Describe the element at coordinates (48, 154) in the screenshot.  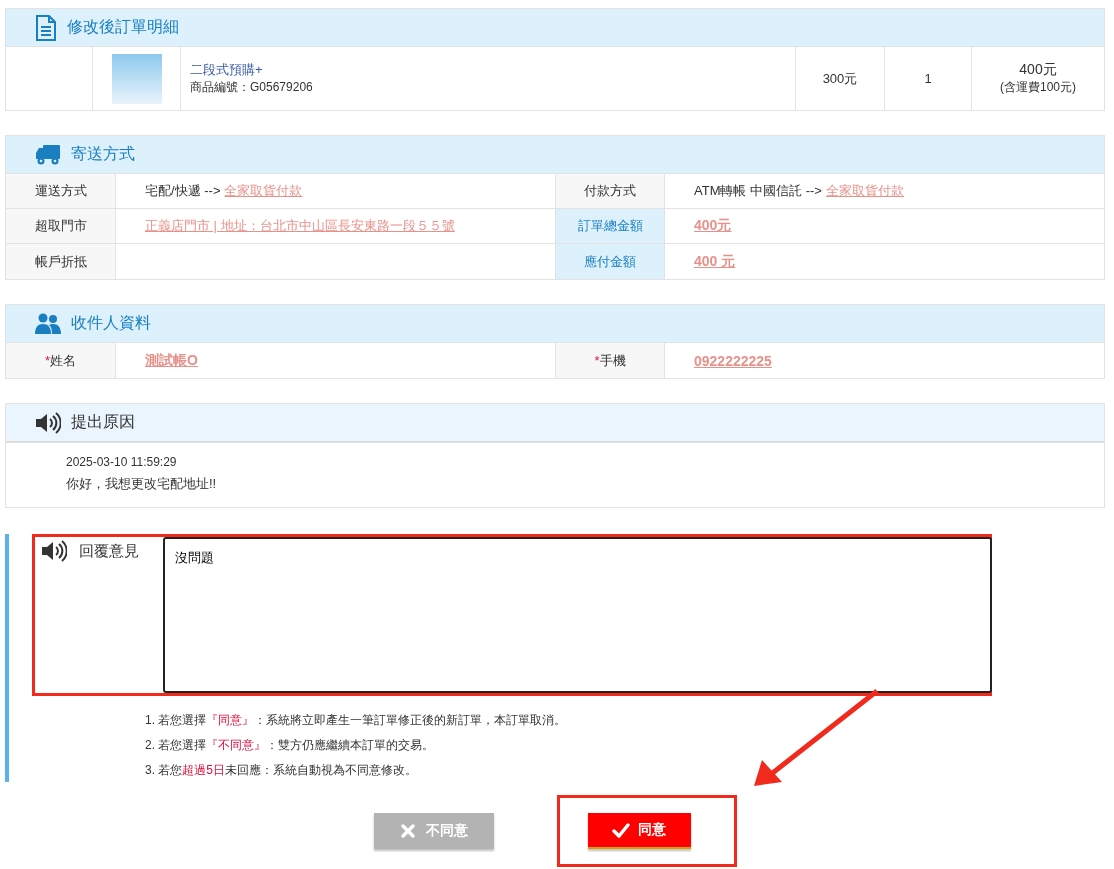
I see `truck-icon` at that location.